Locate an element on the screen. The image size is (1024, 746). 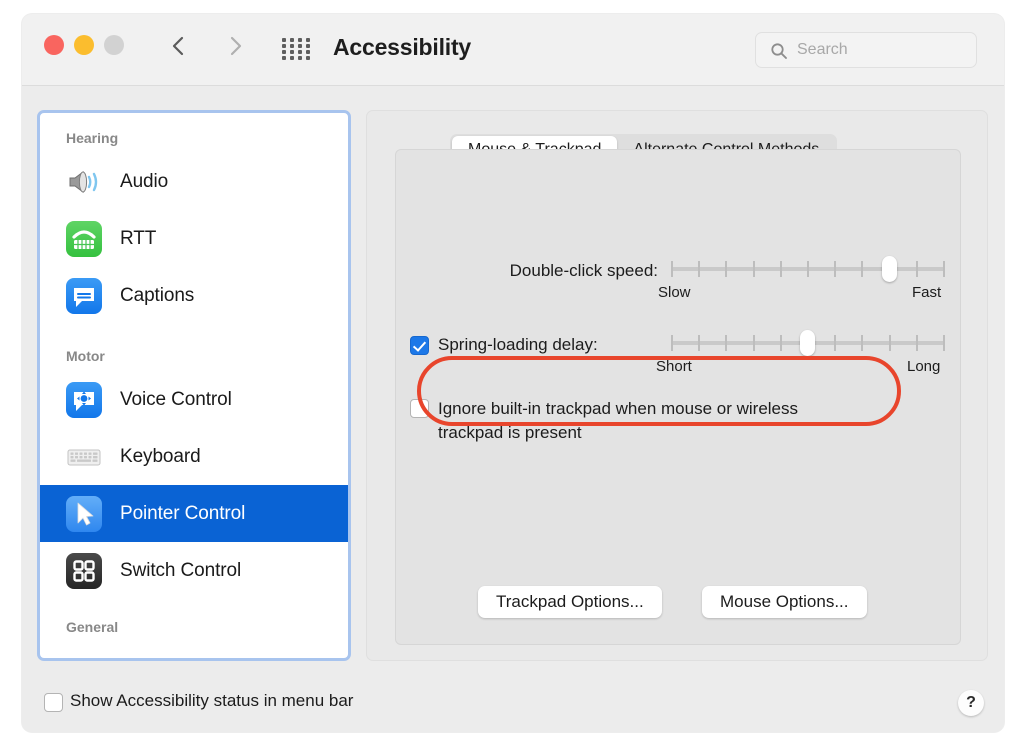
sidebar-item-pointer-control: Pointer Control is located at coordinates (194, 513).